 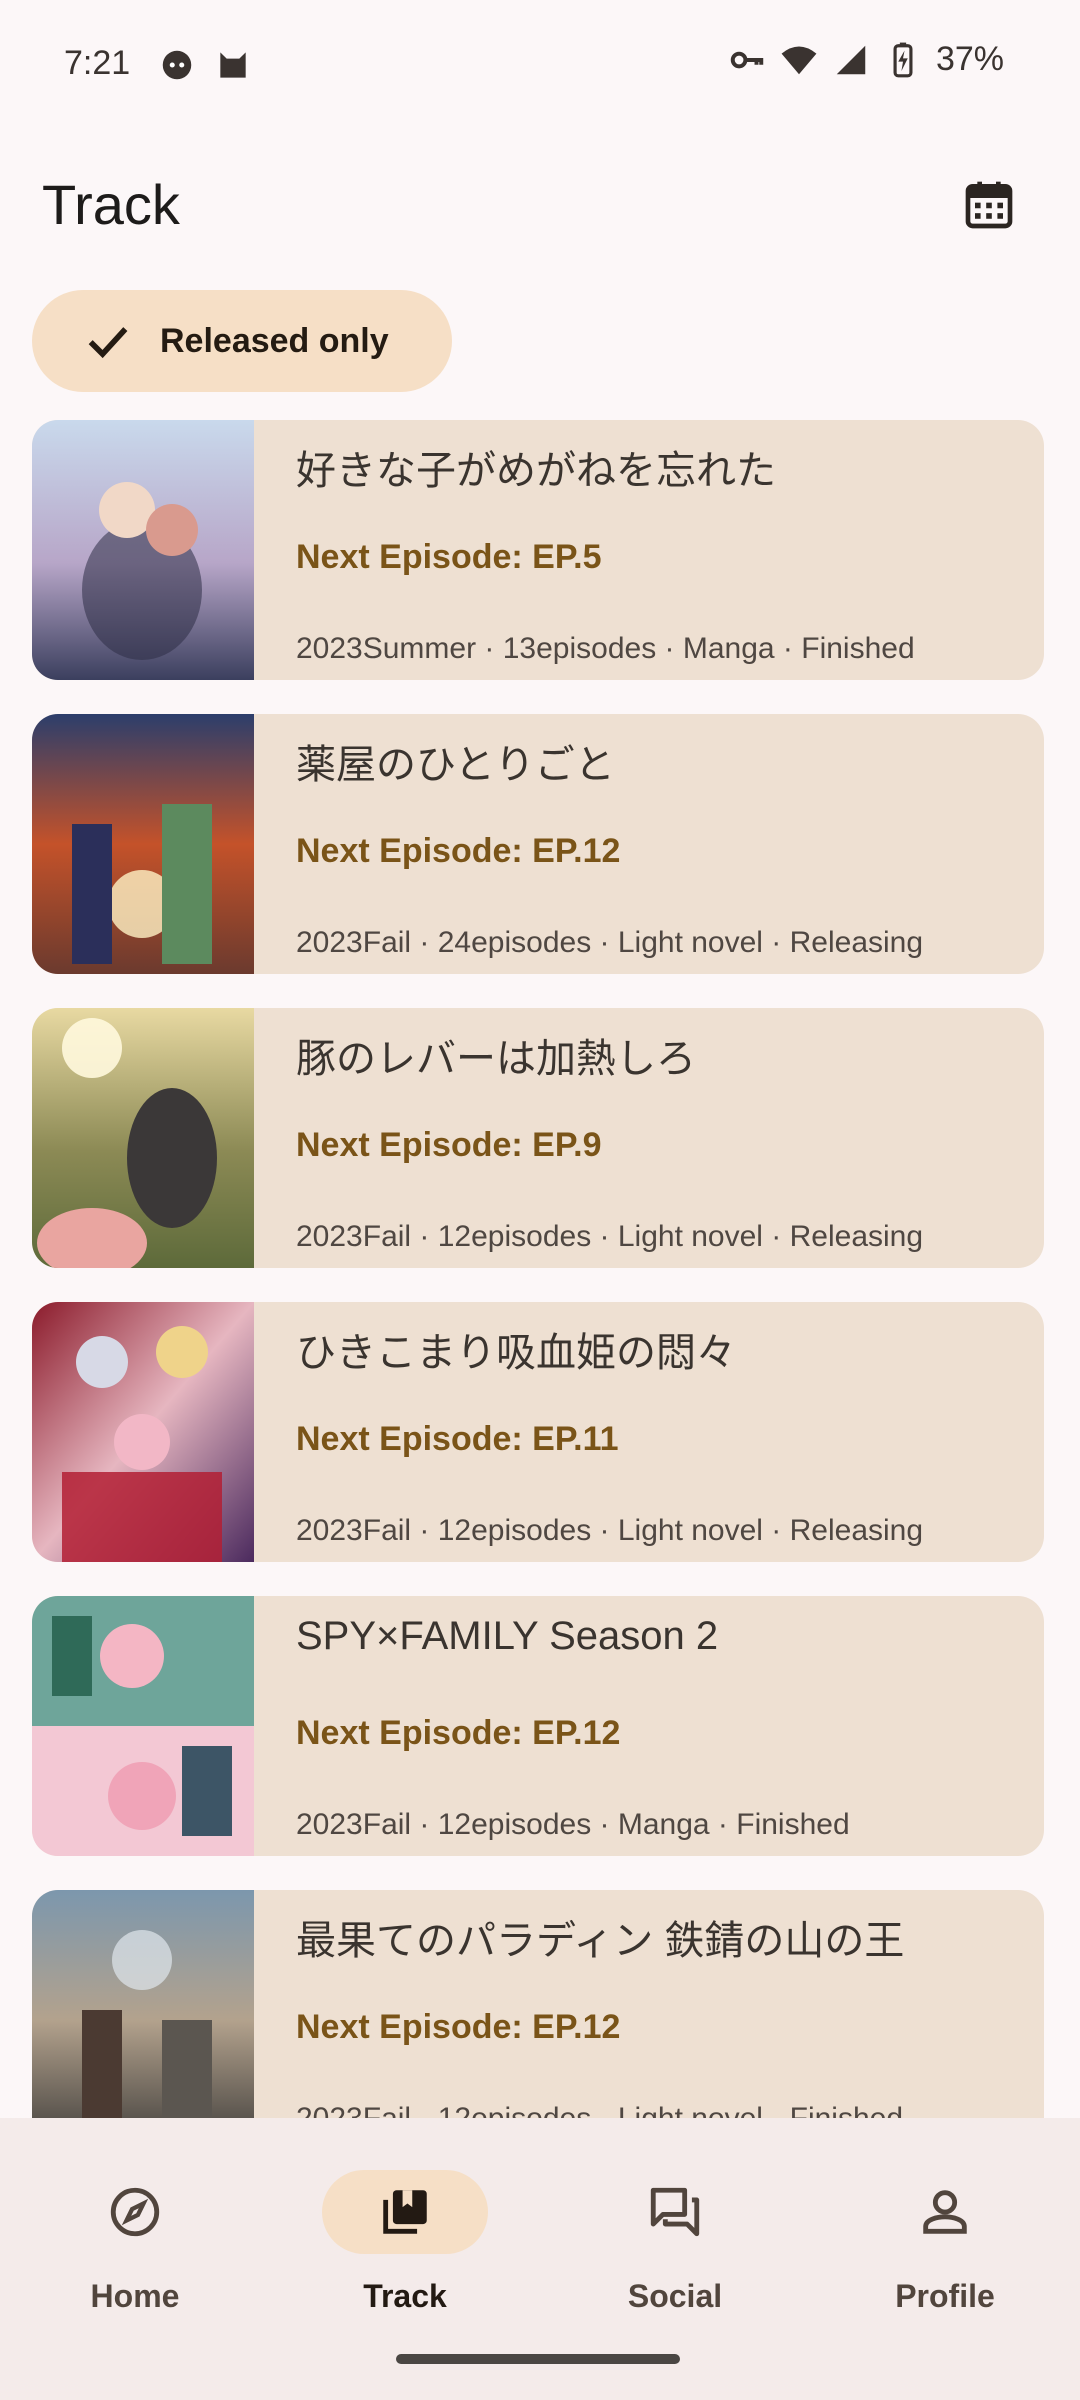 What do you see at coordinates (135, 2212) in the screenshot?
I see `compass-icon` at bounding box center [135, 2212].